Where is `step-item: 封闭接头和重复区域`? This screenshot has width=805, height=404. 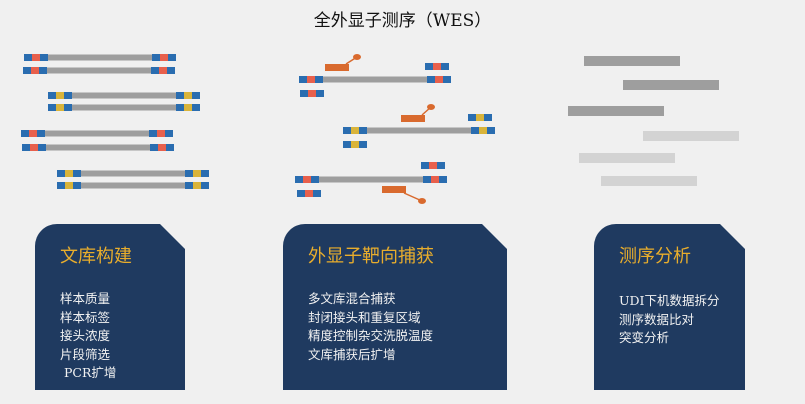
step-item: 封闭接头和重复区域 is located at coordinates (364, 317).